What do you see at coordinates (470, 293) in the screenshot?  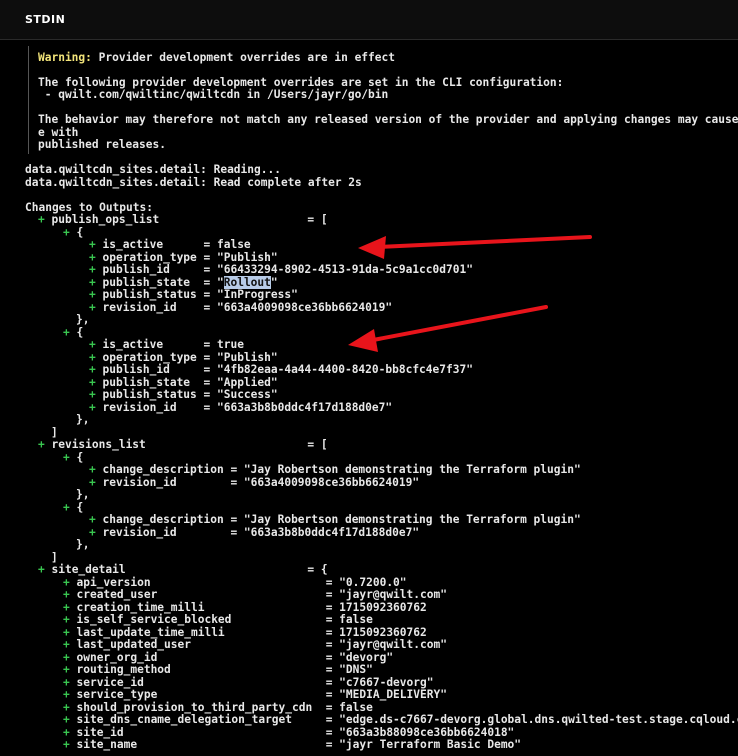 I see `annotation-arrows` at bounding box center [470, 293].